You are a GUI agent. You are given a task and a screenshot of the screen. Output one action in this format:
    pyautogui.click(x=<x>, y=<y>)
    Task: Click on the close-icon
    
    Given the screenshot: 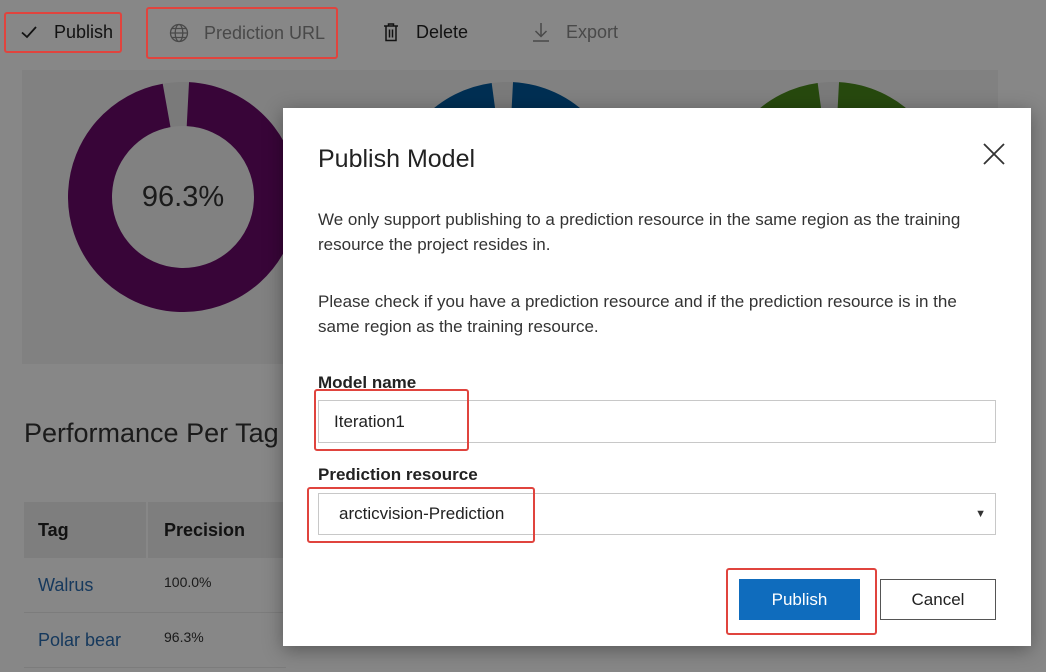 What is the action you would take?
    pyautogui.click(x=994, y=156)
    